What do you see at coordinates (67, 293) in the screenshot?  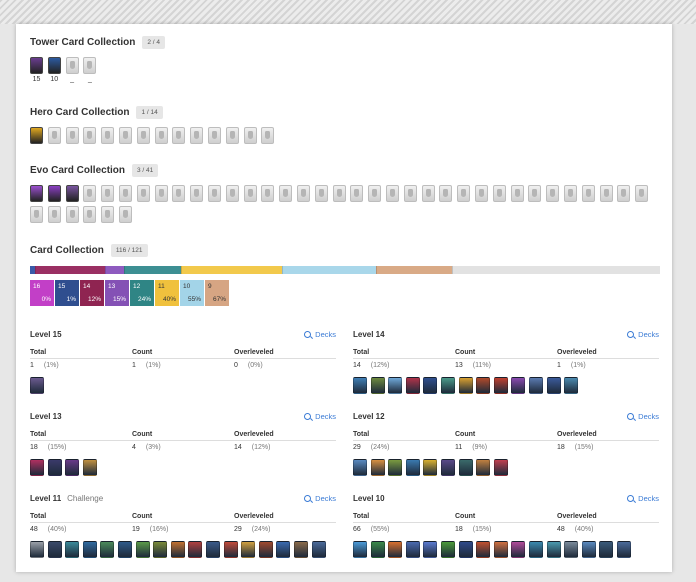 I see `level-tile: 15 1%` at bounding box center [67, 293].